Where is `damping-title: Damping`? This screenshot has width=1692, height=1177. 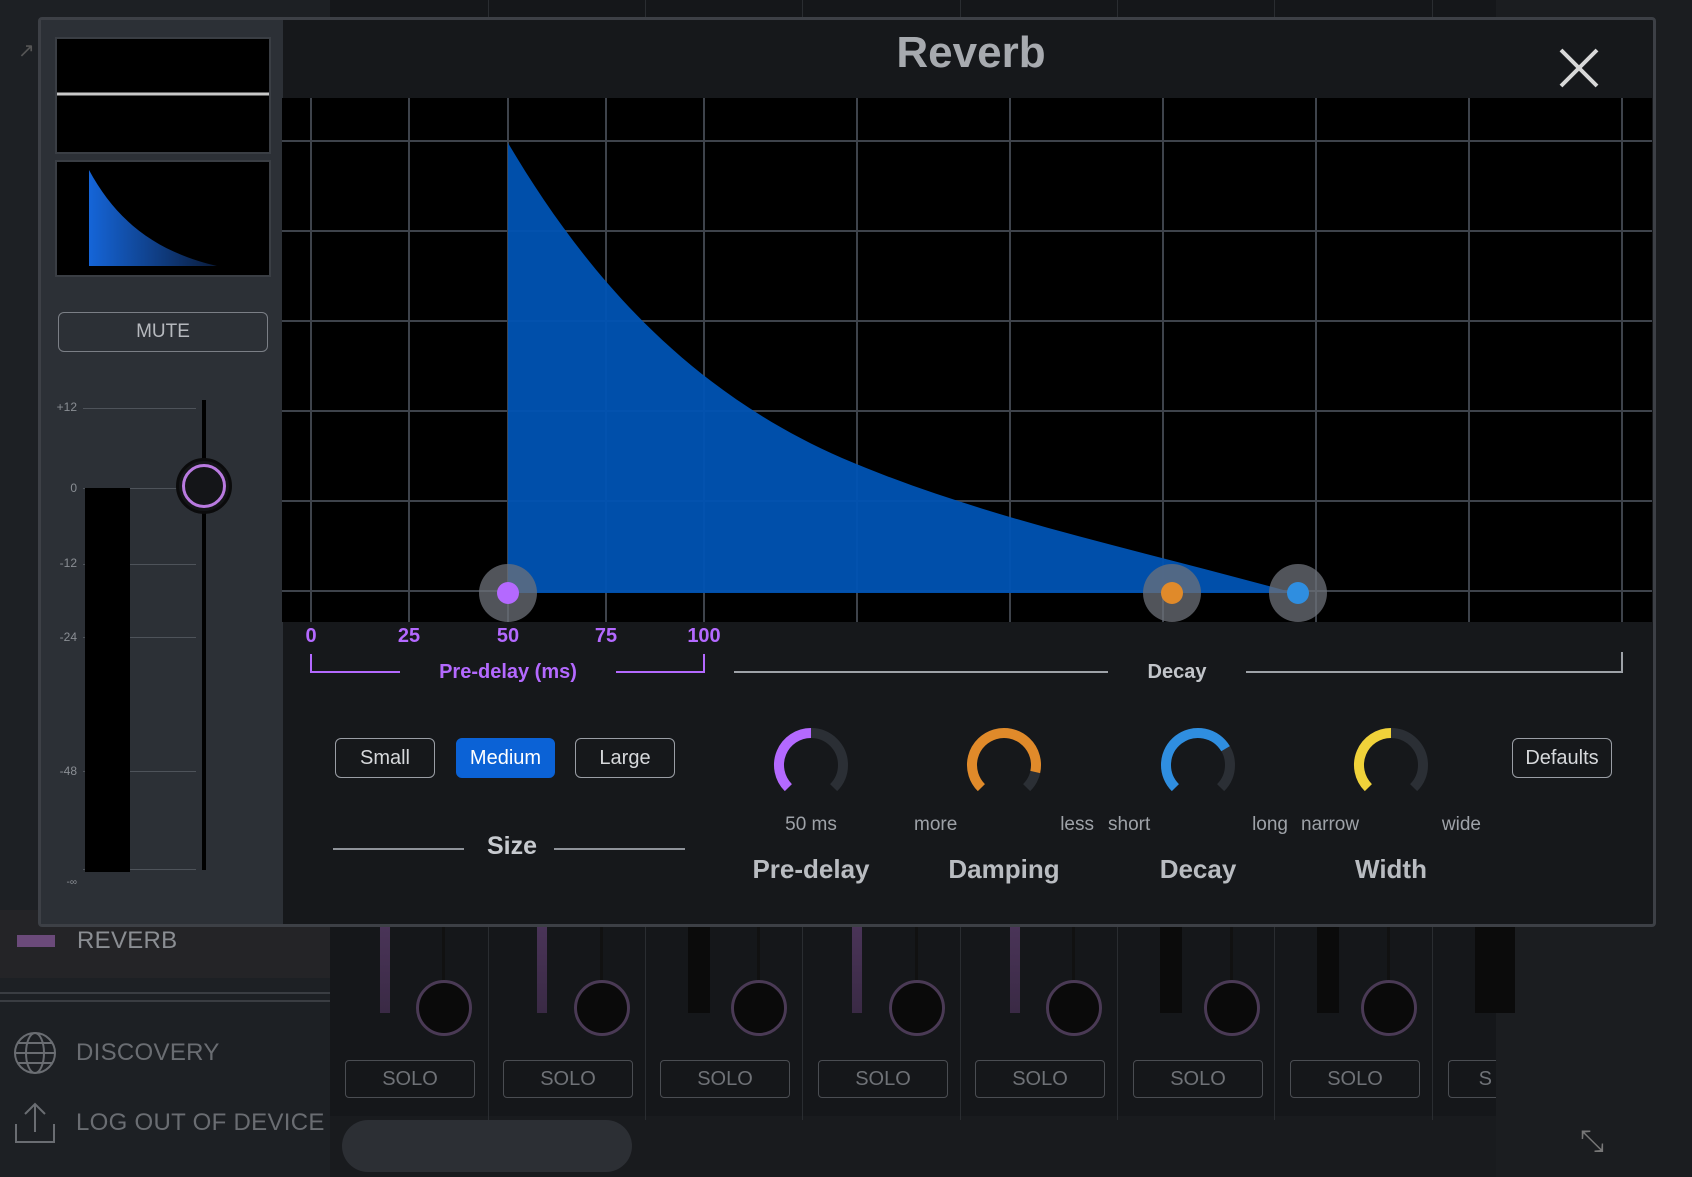
damping-title: Damping is located at coordinates (1004, 869).